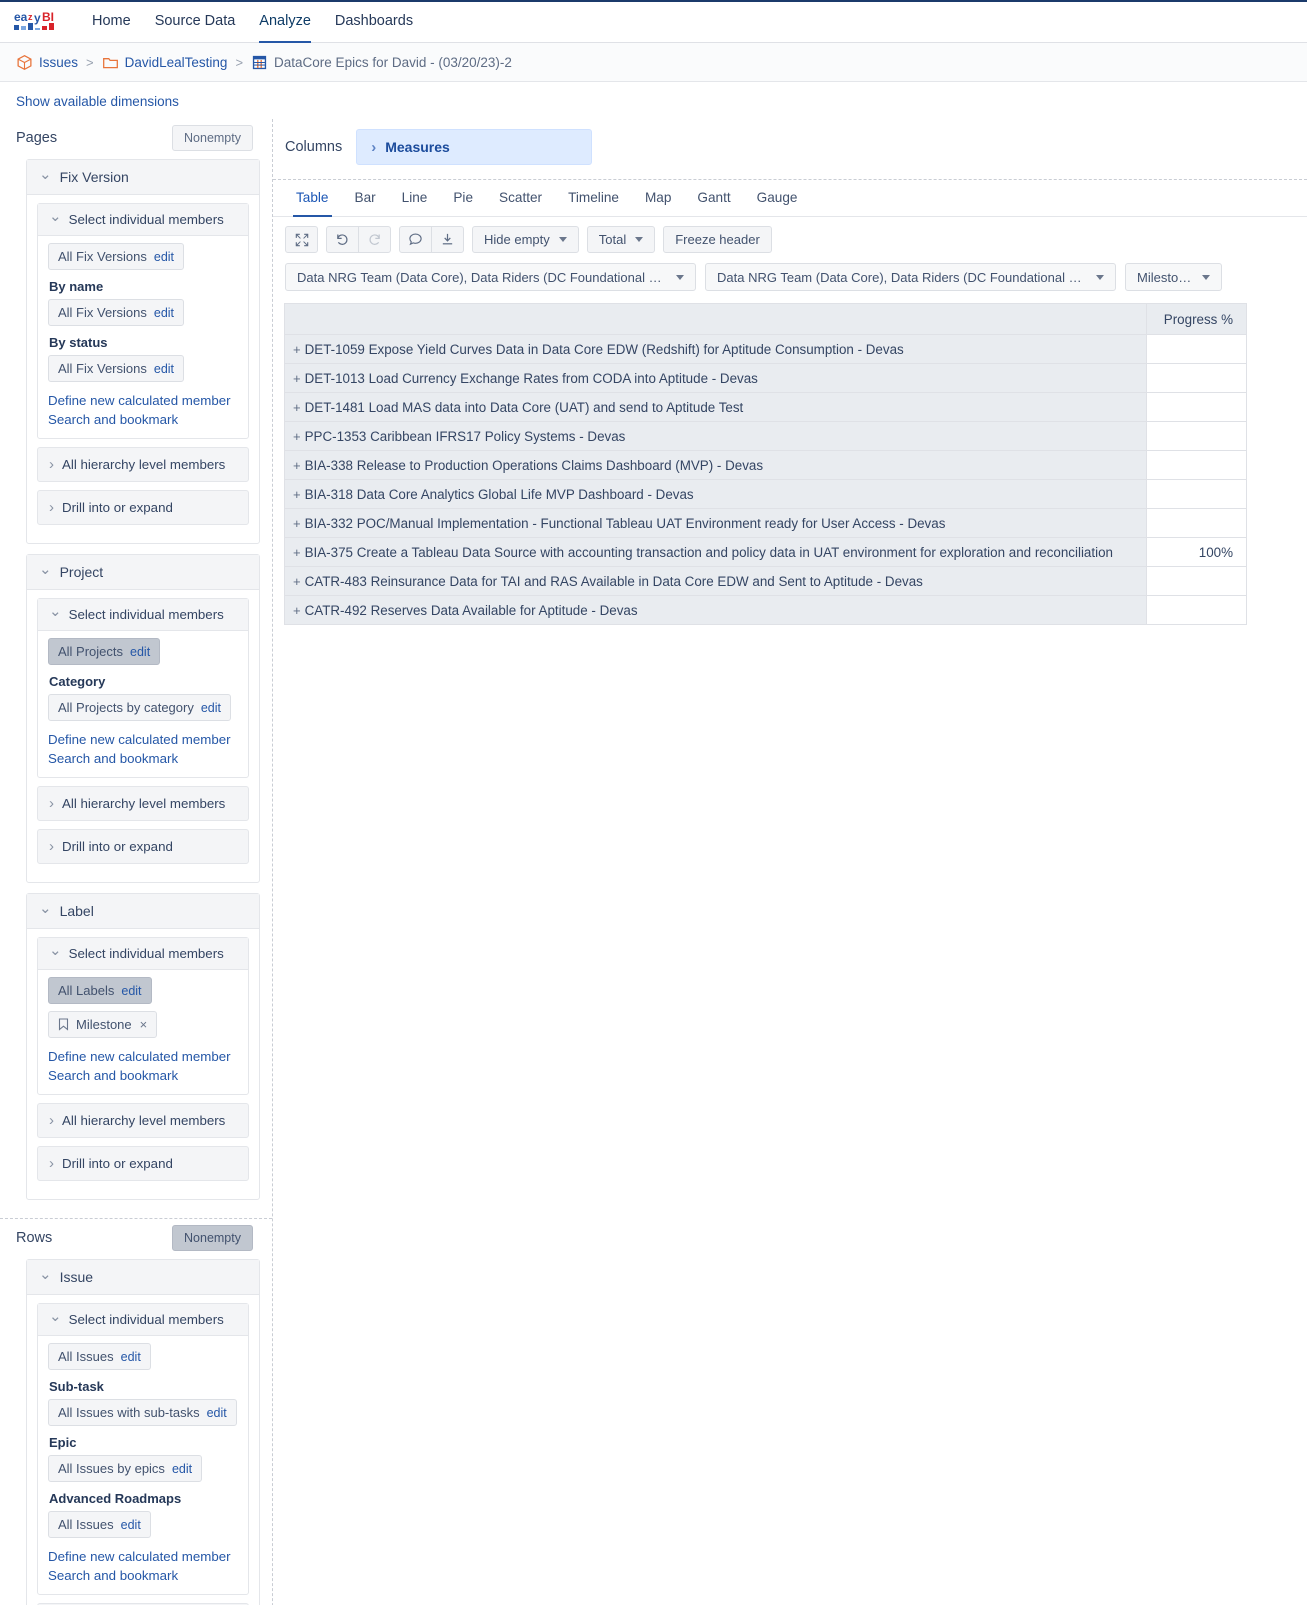 This screenshot has height=1605, width=1307. Describe the element at coordinates (717, 239) in the screenshot. I see `freeze-header-button: Freeze header` at that location.